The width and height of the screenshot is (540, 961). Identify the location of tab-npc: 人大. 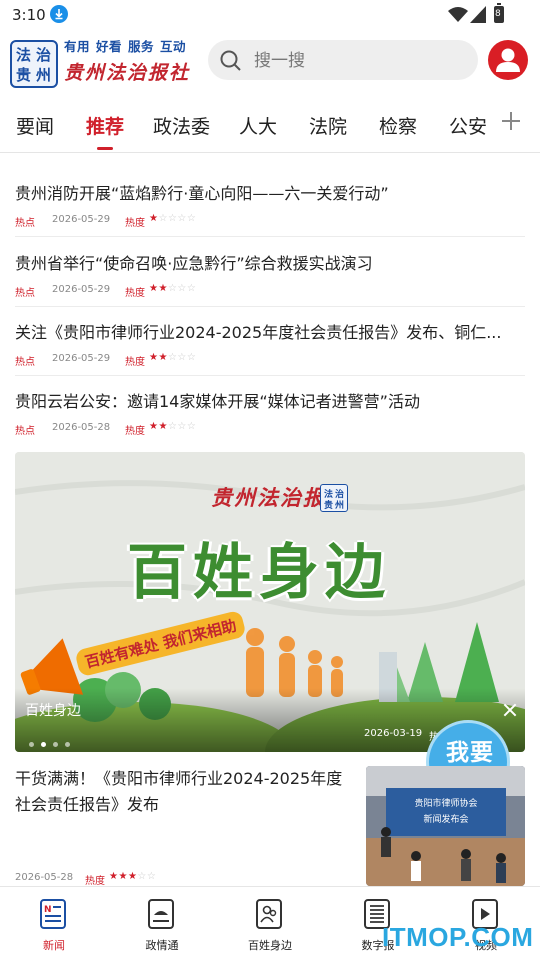
(258, 125).